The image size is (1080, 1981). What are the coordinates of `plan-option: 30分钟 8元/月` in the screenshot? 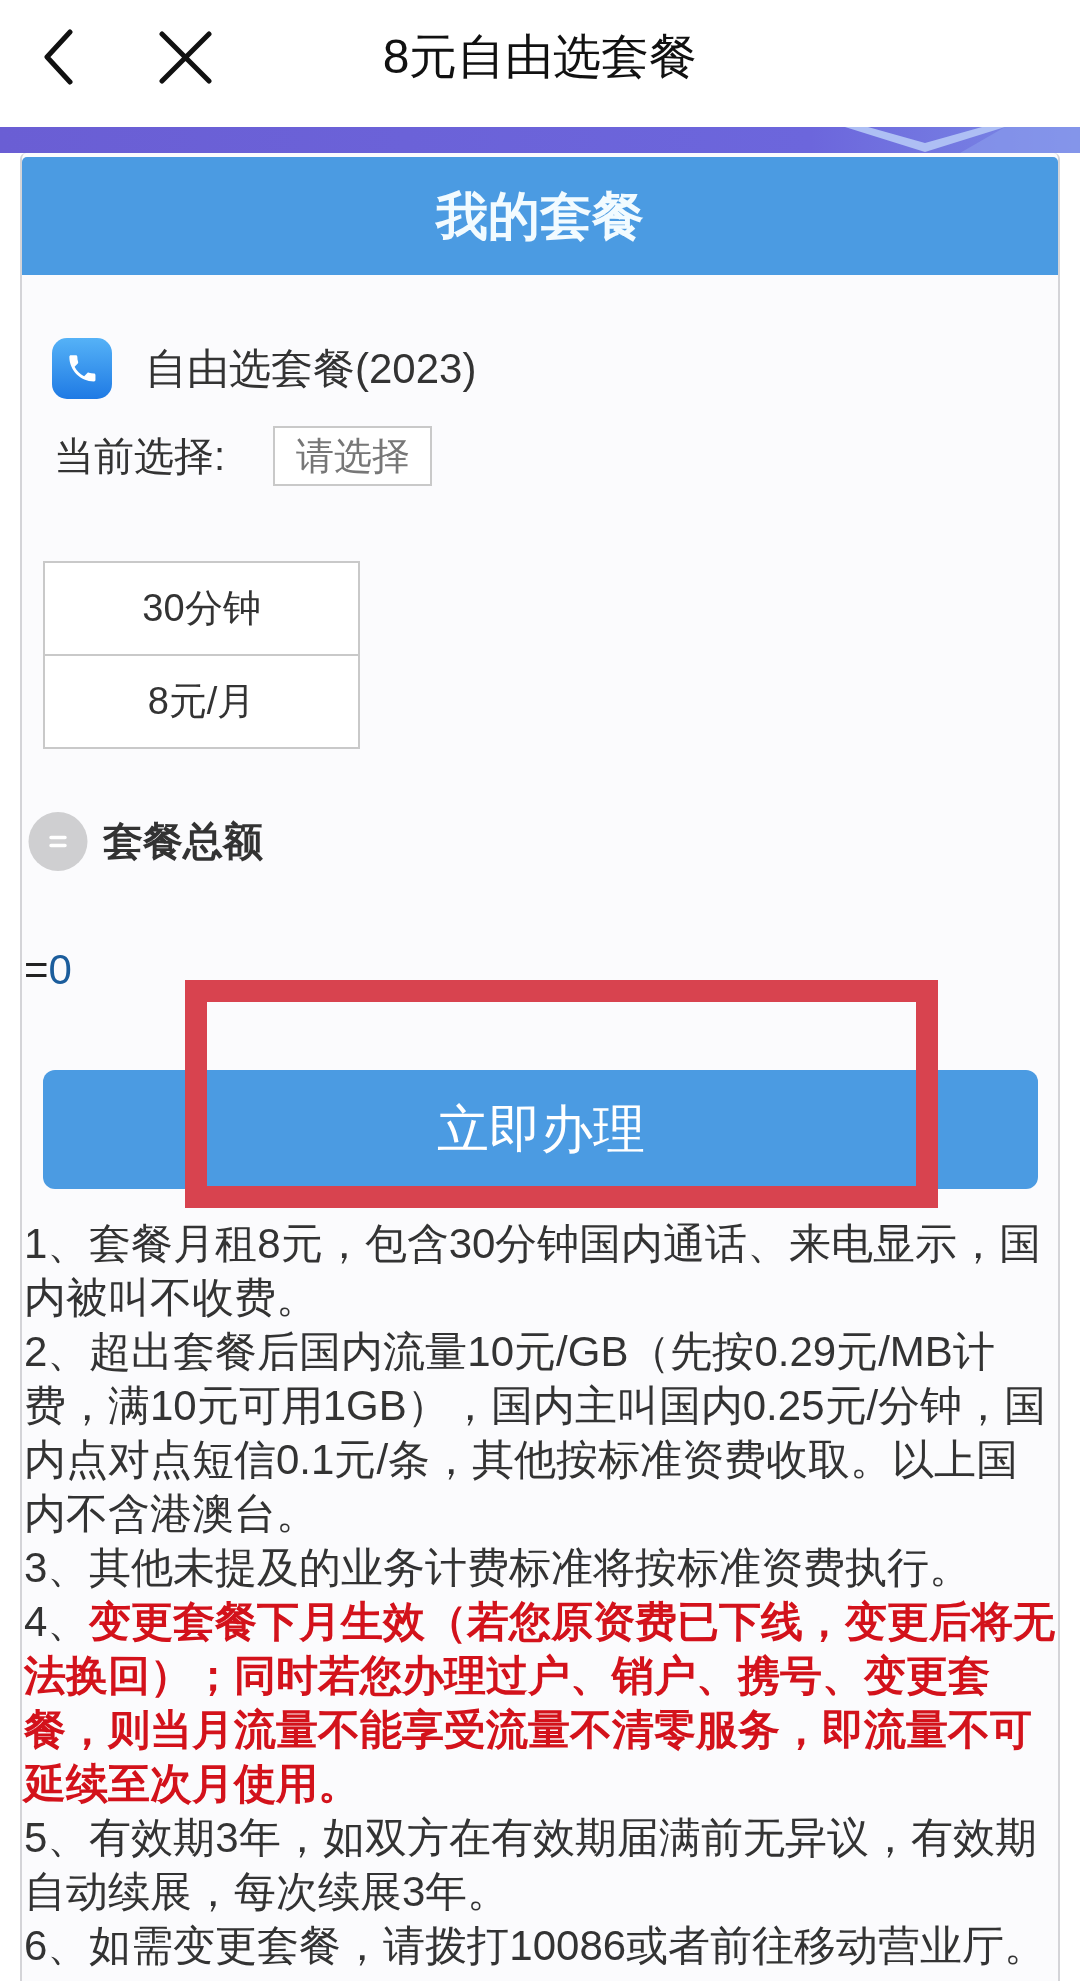 It's located at (201, 655).